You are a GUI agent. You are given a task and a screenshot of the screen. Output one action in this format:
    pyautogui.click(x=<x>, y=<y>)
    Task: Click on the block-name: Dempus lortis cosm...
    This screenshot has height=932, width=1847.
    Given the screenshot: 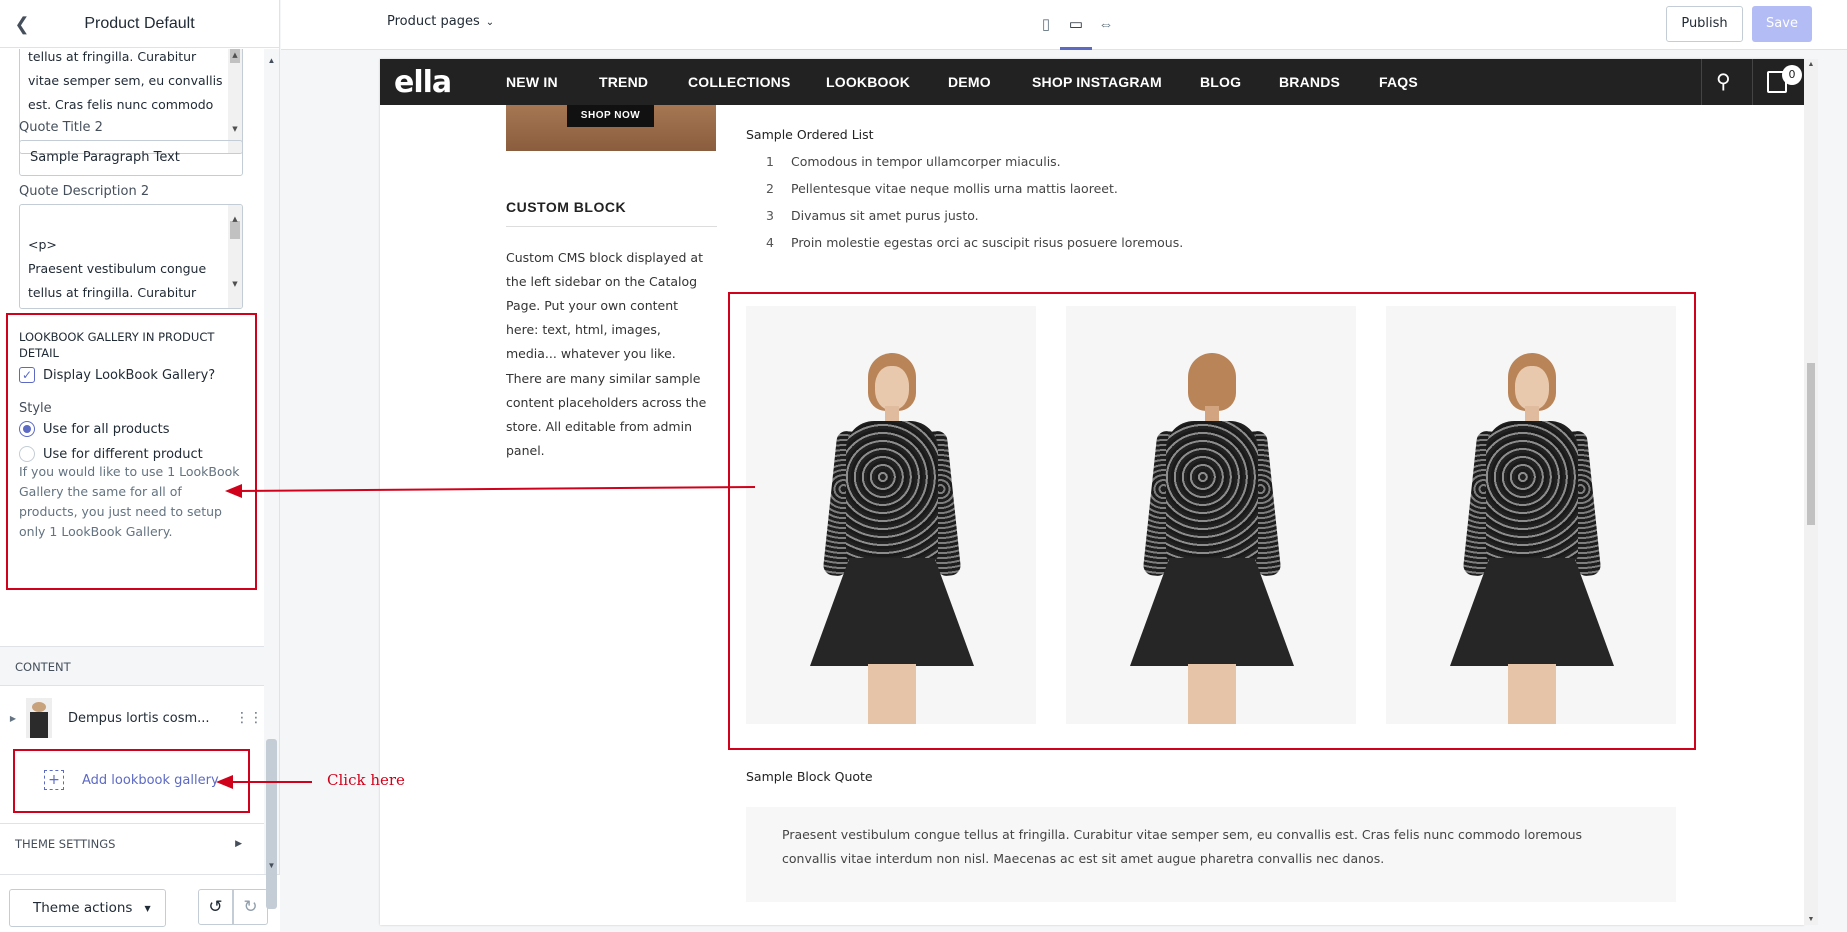 What is the action you would take?
    pyautogui.click(x=139, y=718)
    